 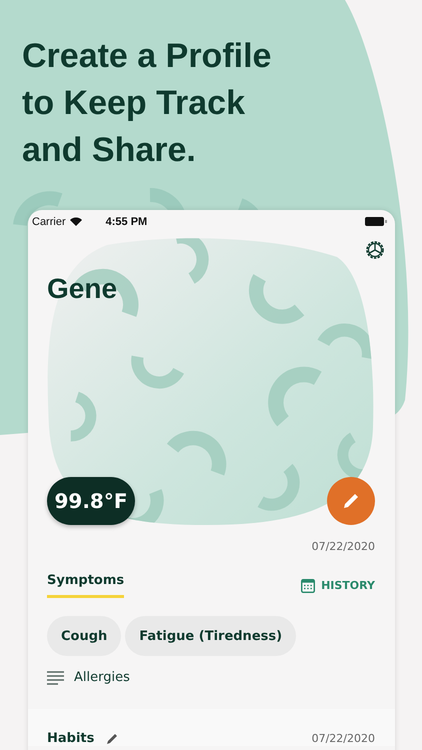 I want to click on temperature-badge: 99.8°F, so click(x=91, y=501).